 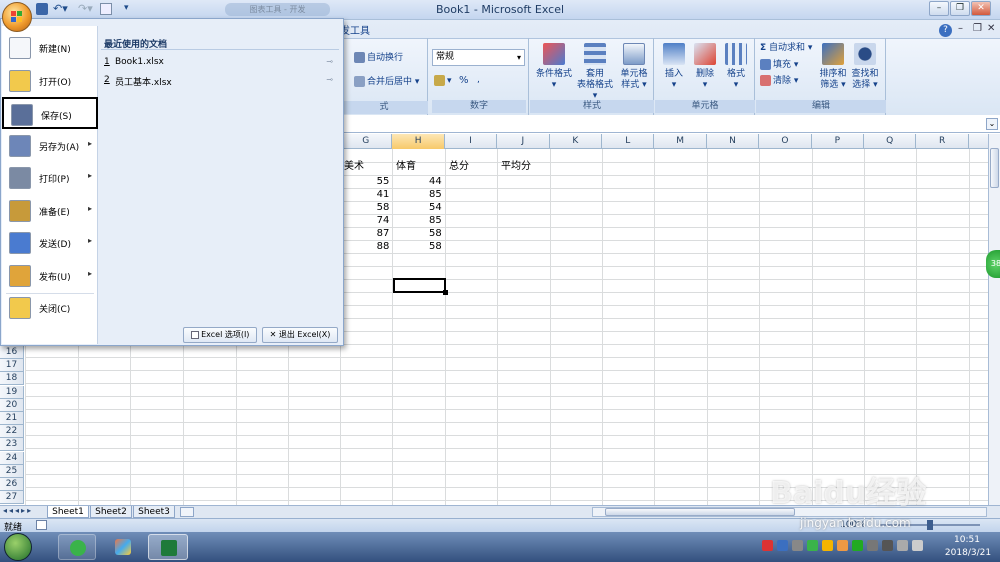 I want to click on percent-button: %, so click(x=464, y=80).